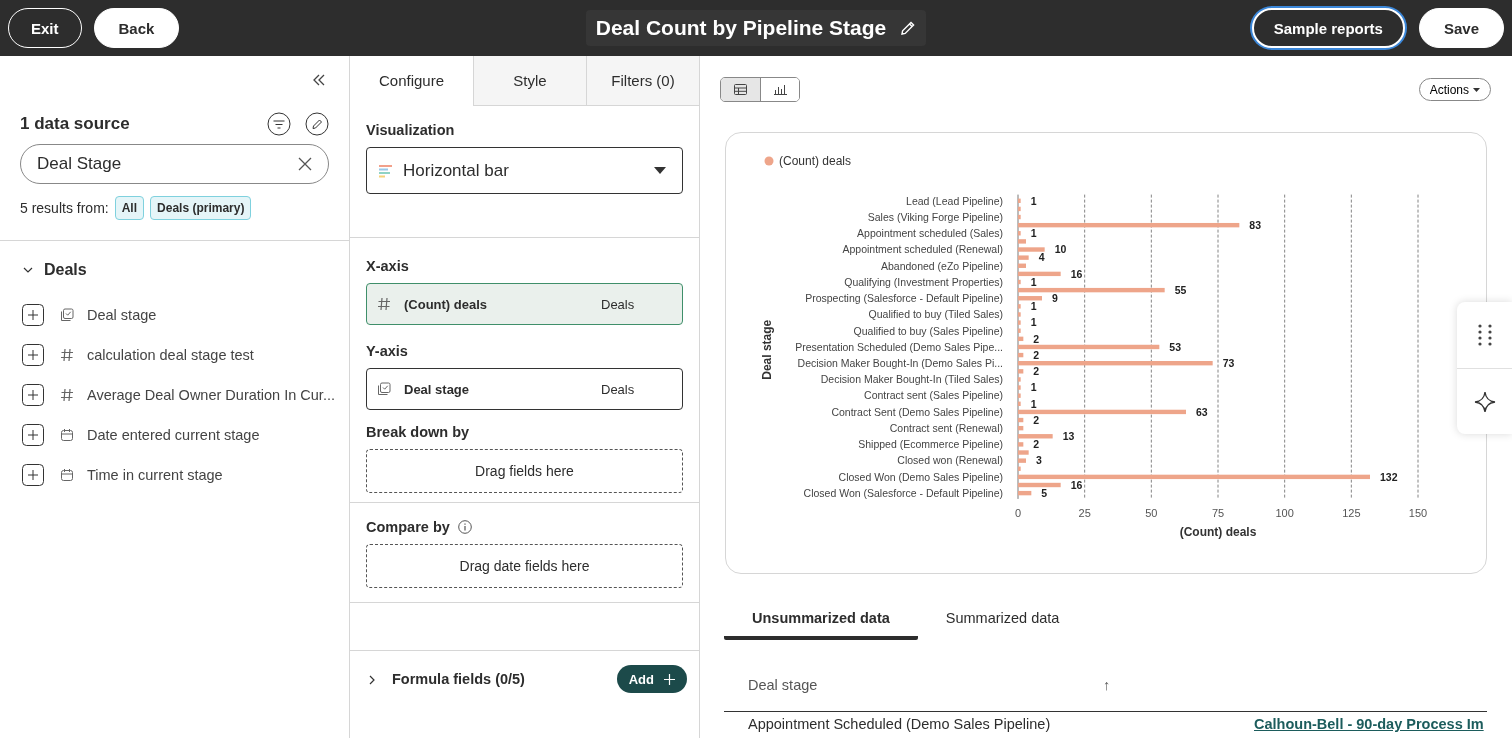 Image resolution: width=1512 pixels, height=738 pixels. I want to click on sparkle-icon, so click(1484, 401).